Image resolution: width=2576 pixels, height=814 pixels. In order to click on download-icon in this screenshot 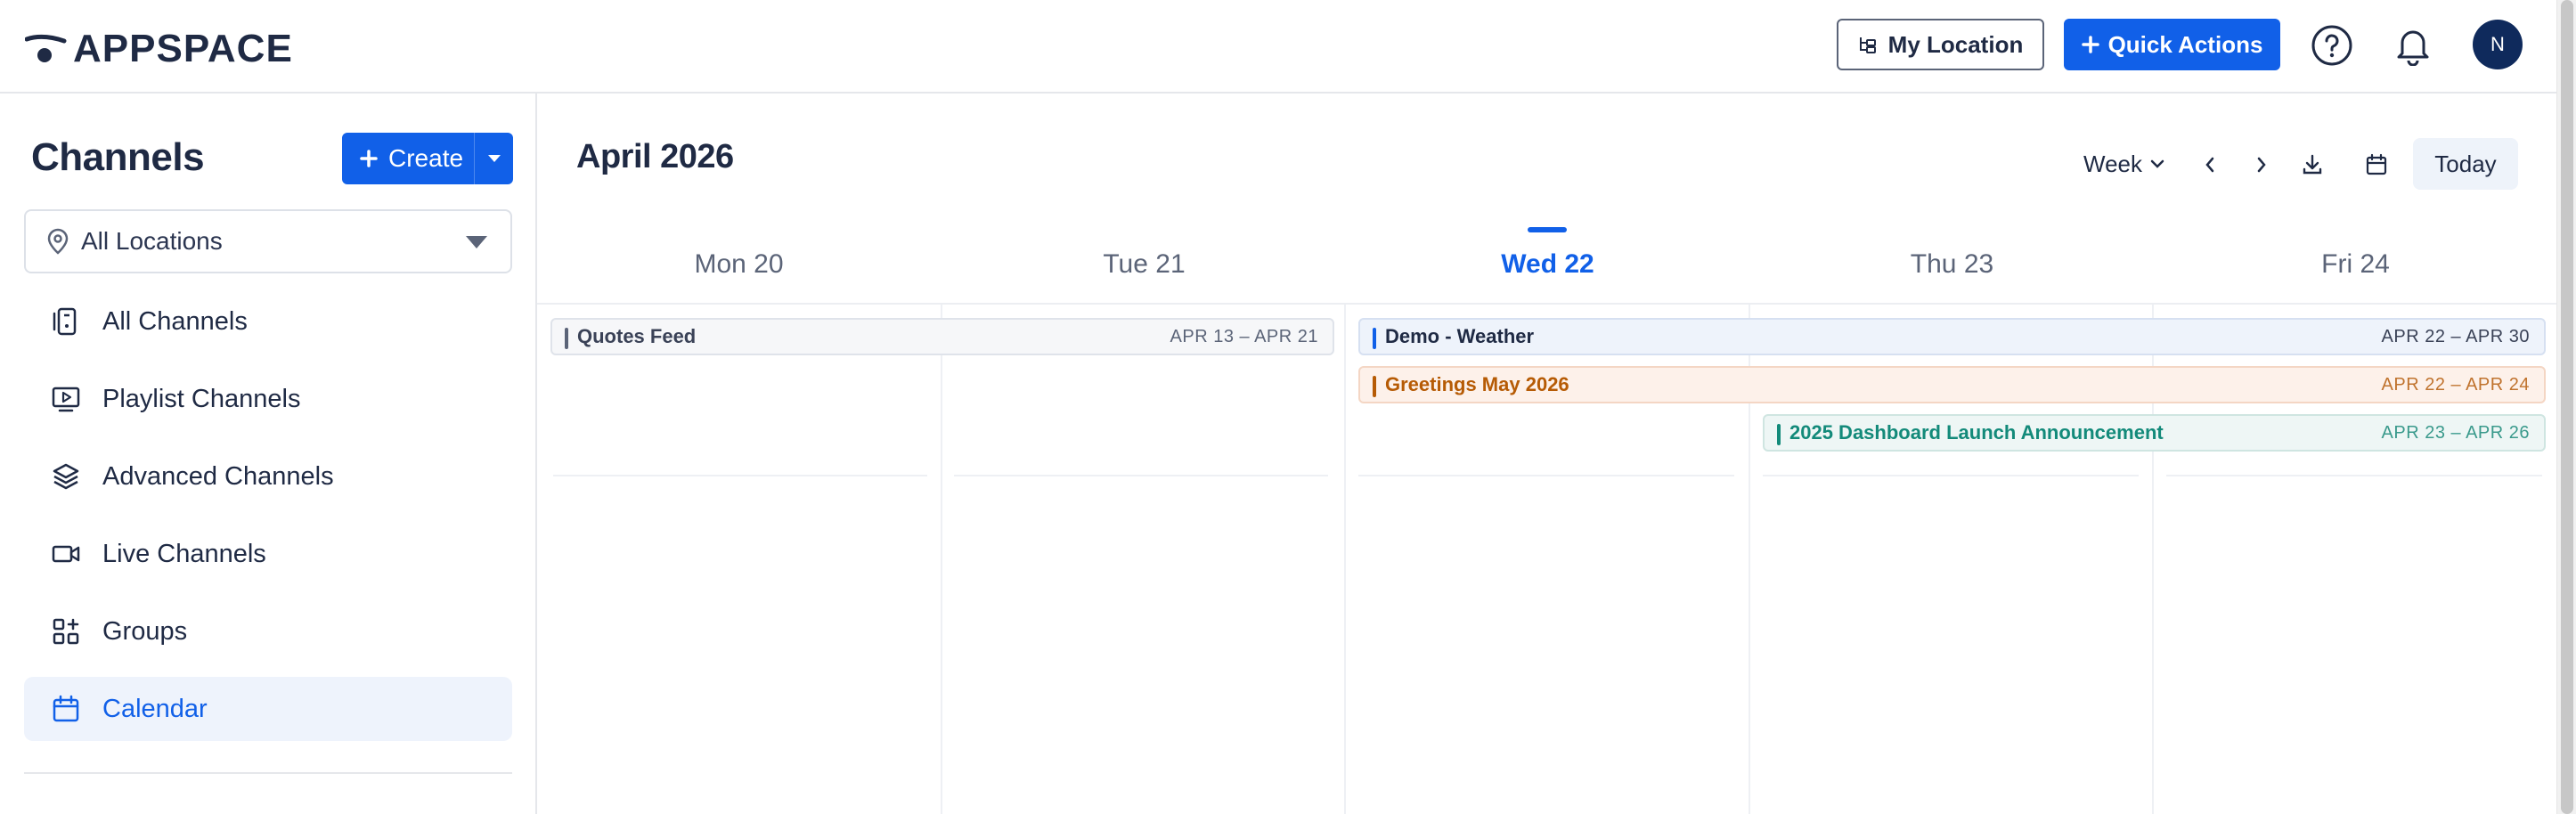, I will do `click(2312, 164)`.